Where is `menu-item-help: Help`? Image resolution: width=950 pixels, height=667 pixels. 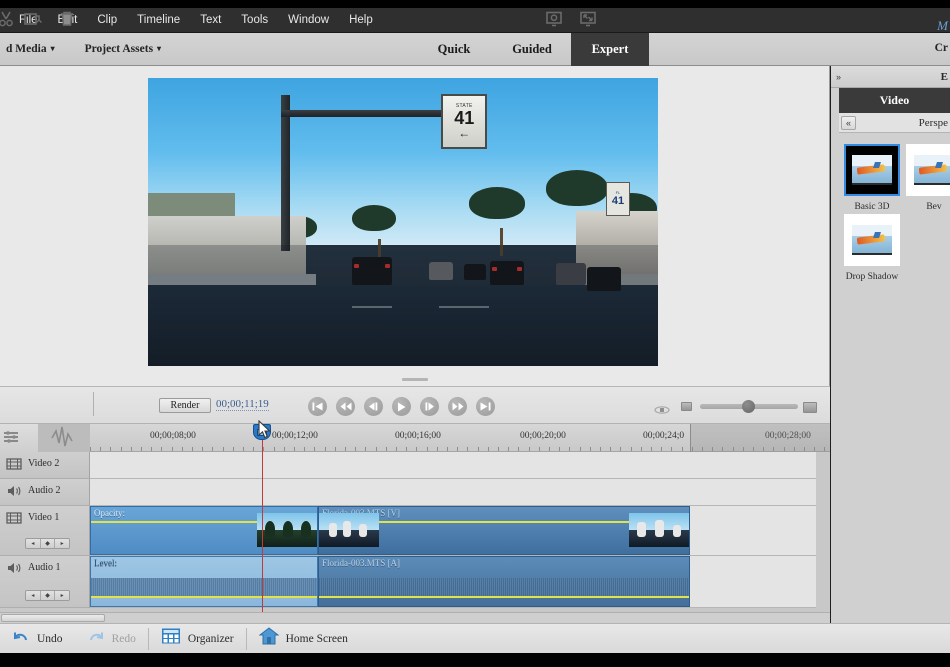
menu-item-help: Help is located at coordinates (361, 20).